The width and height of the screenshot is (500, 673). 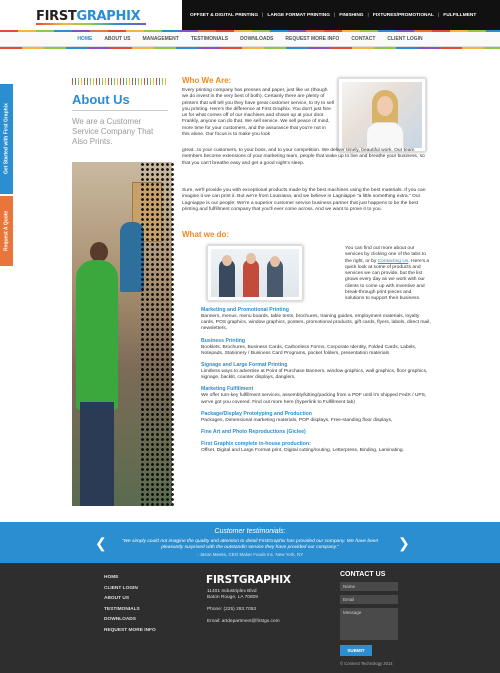 What do you see at coordinates (130, 599) in the screenshot?
I see `footer-link-about-us: ABOUT US` at bounding box center [130, 599].